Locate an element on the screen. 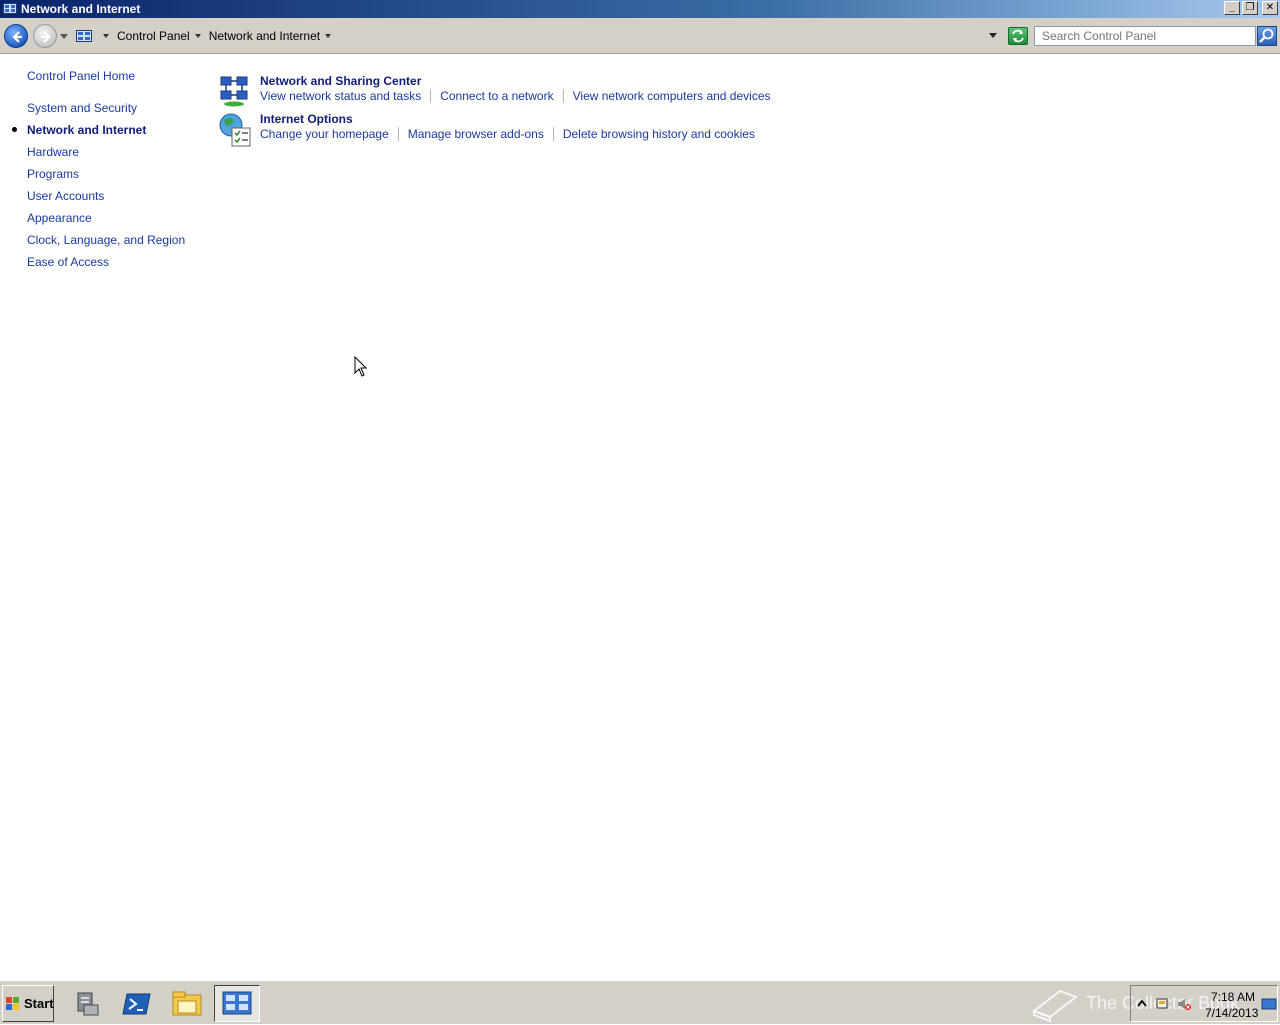  back-button is located at coordinates (16, 36).